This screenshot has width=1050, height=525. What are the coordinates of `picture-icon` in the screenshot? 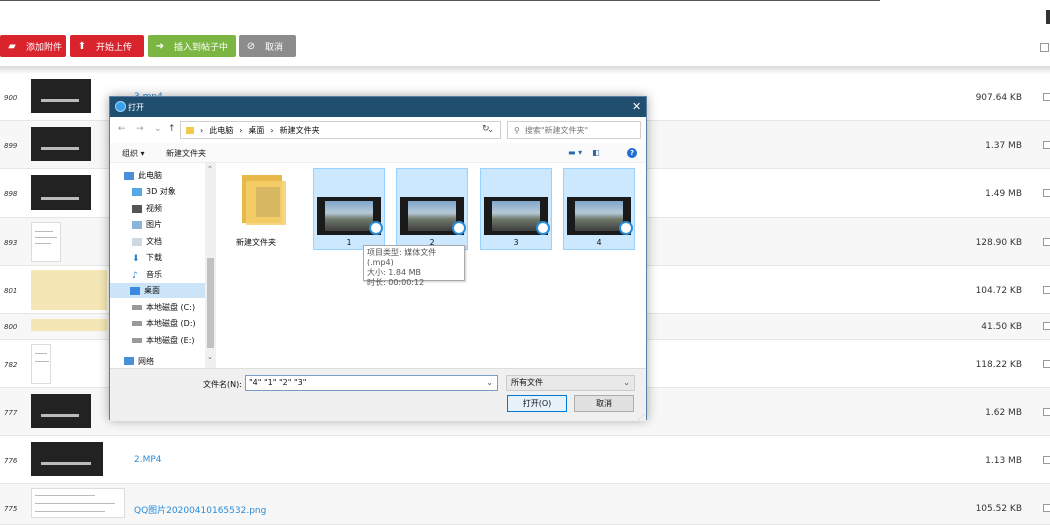 It's located at (137, 224).